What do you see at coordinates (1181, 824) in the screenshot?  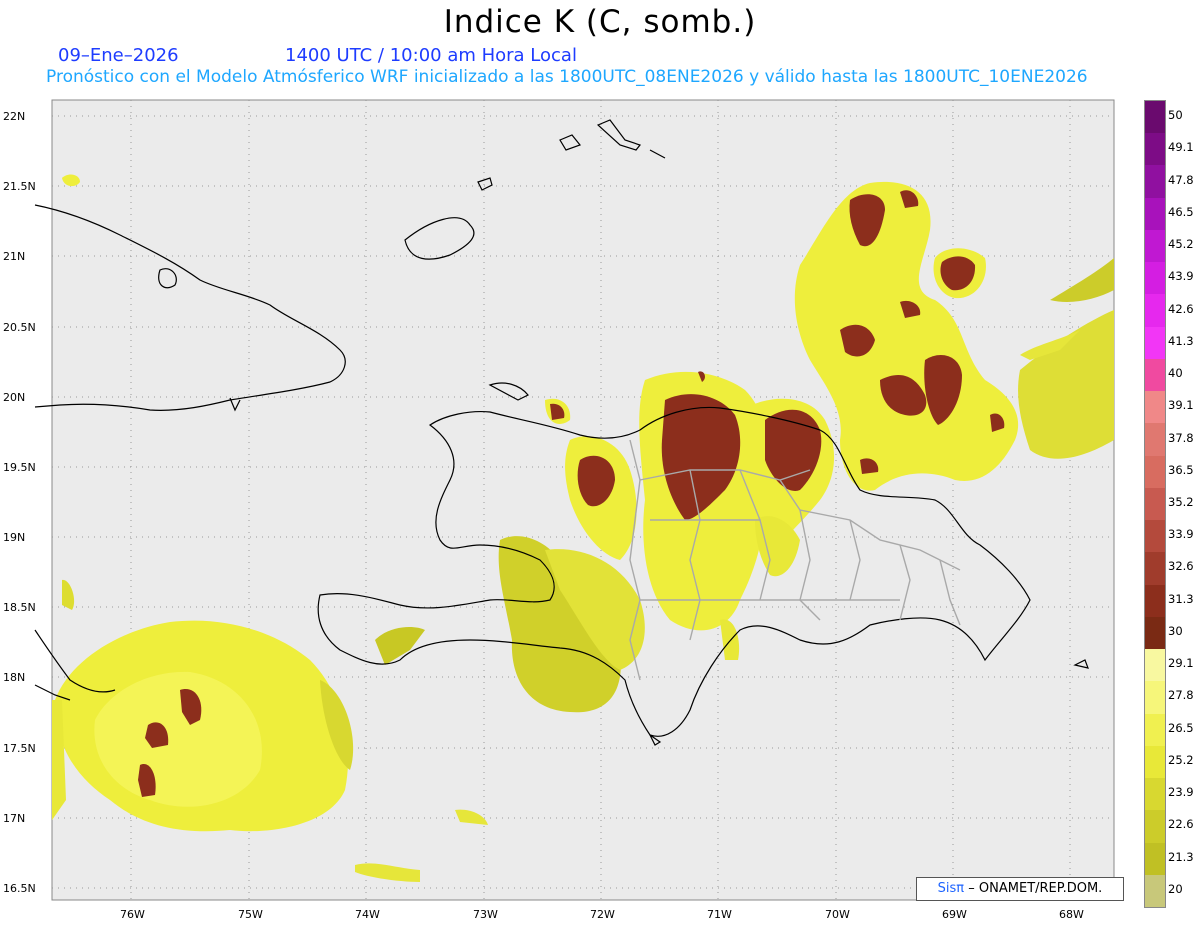 I see `colorbar-label: 22.6` at bounding box center [1181, 824].